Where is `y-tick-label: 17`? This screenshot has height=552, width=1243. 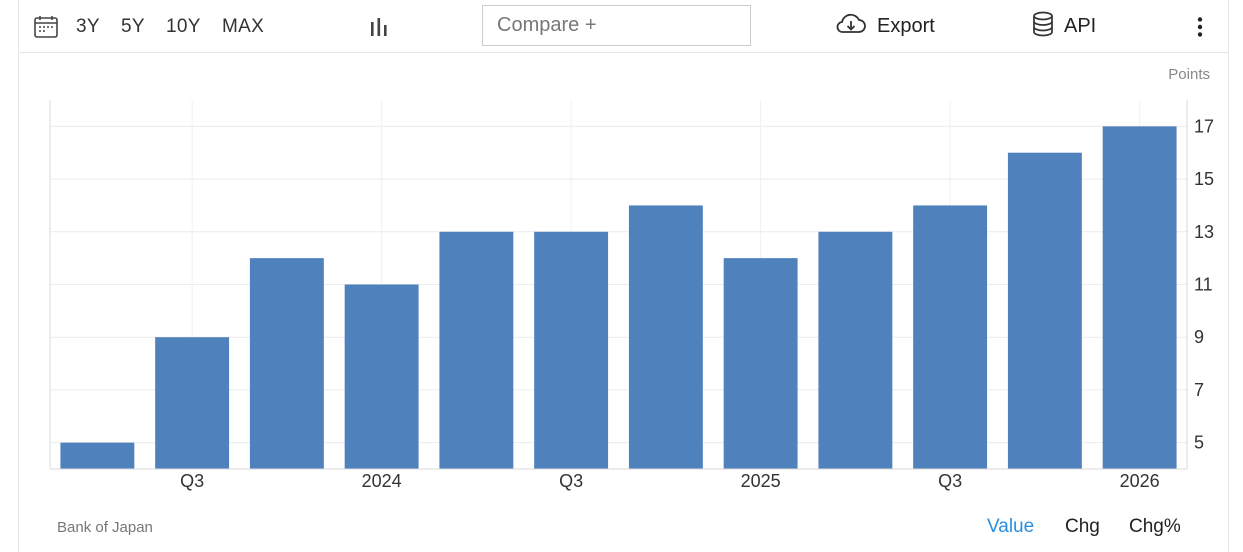
y-tick-label: 17 is located at coordinates (1204, 126).